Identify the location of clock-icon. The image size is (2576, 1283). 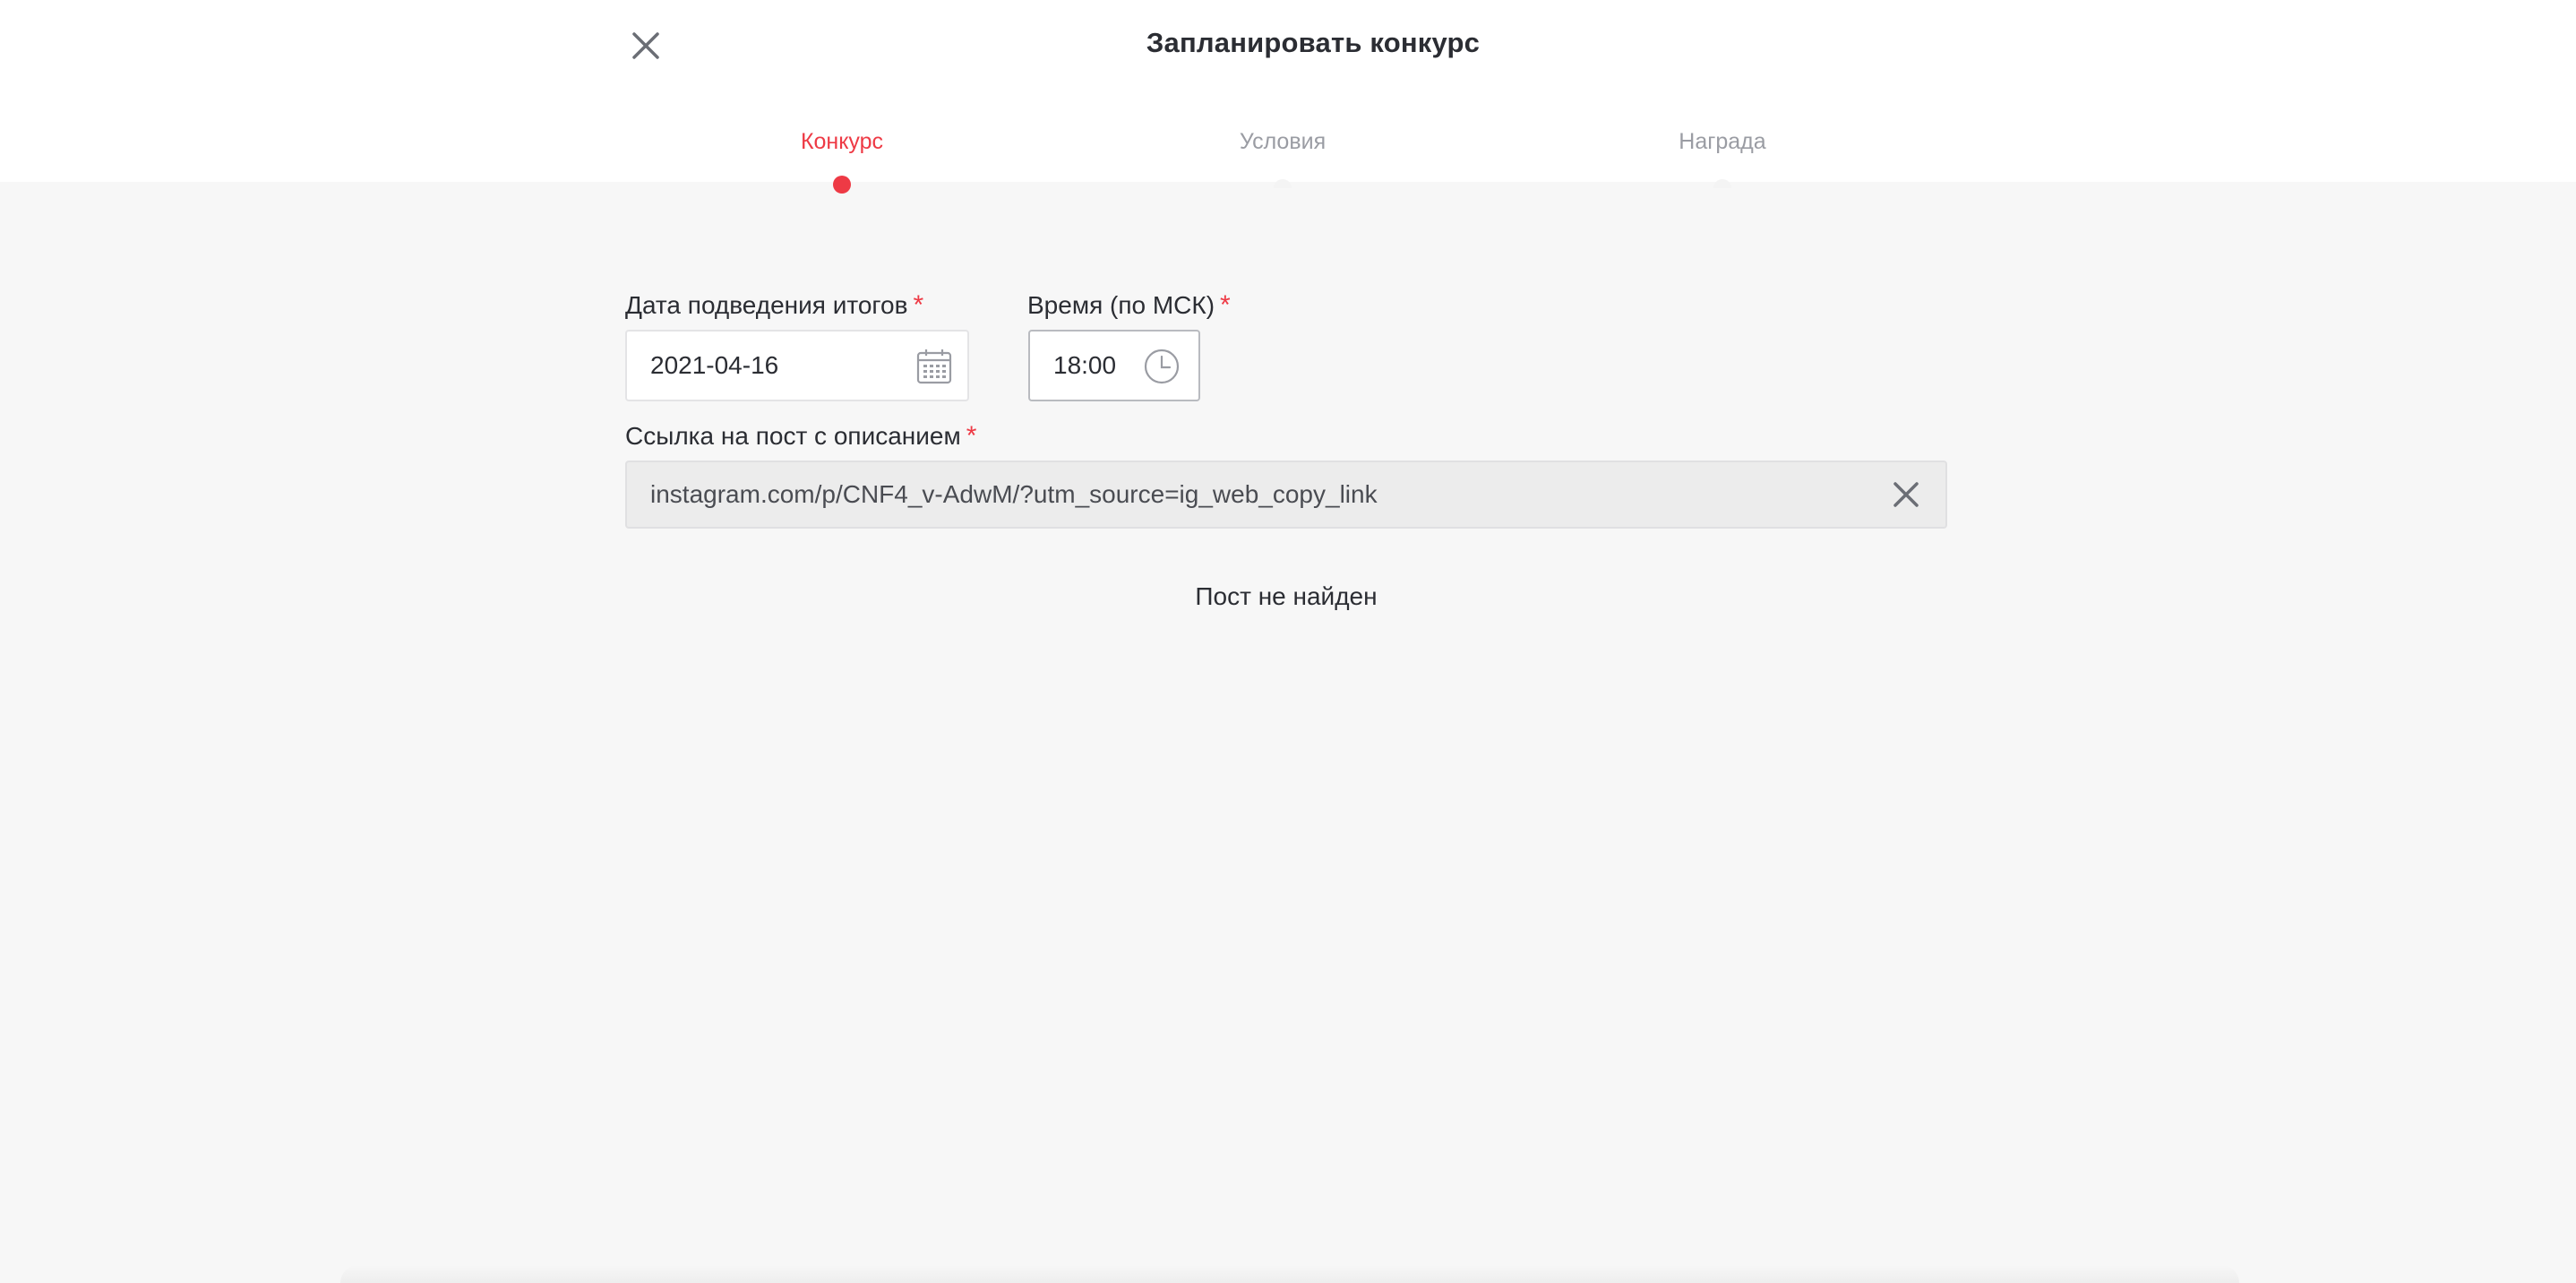
(1162, 366).